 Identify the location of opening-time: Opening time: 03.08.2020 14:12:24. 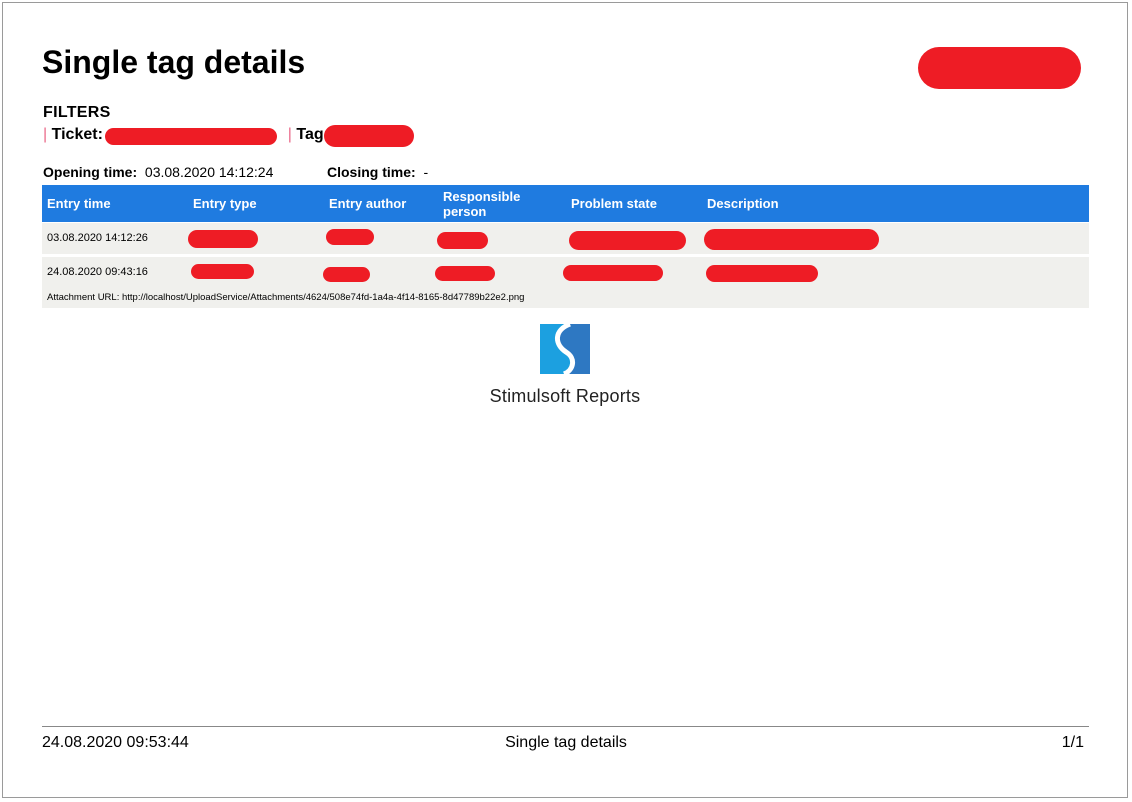
(158, 172).